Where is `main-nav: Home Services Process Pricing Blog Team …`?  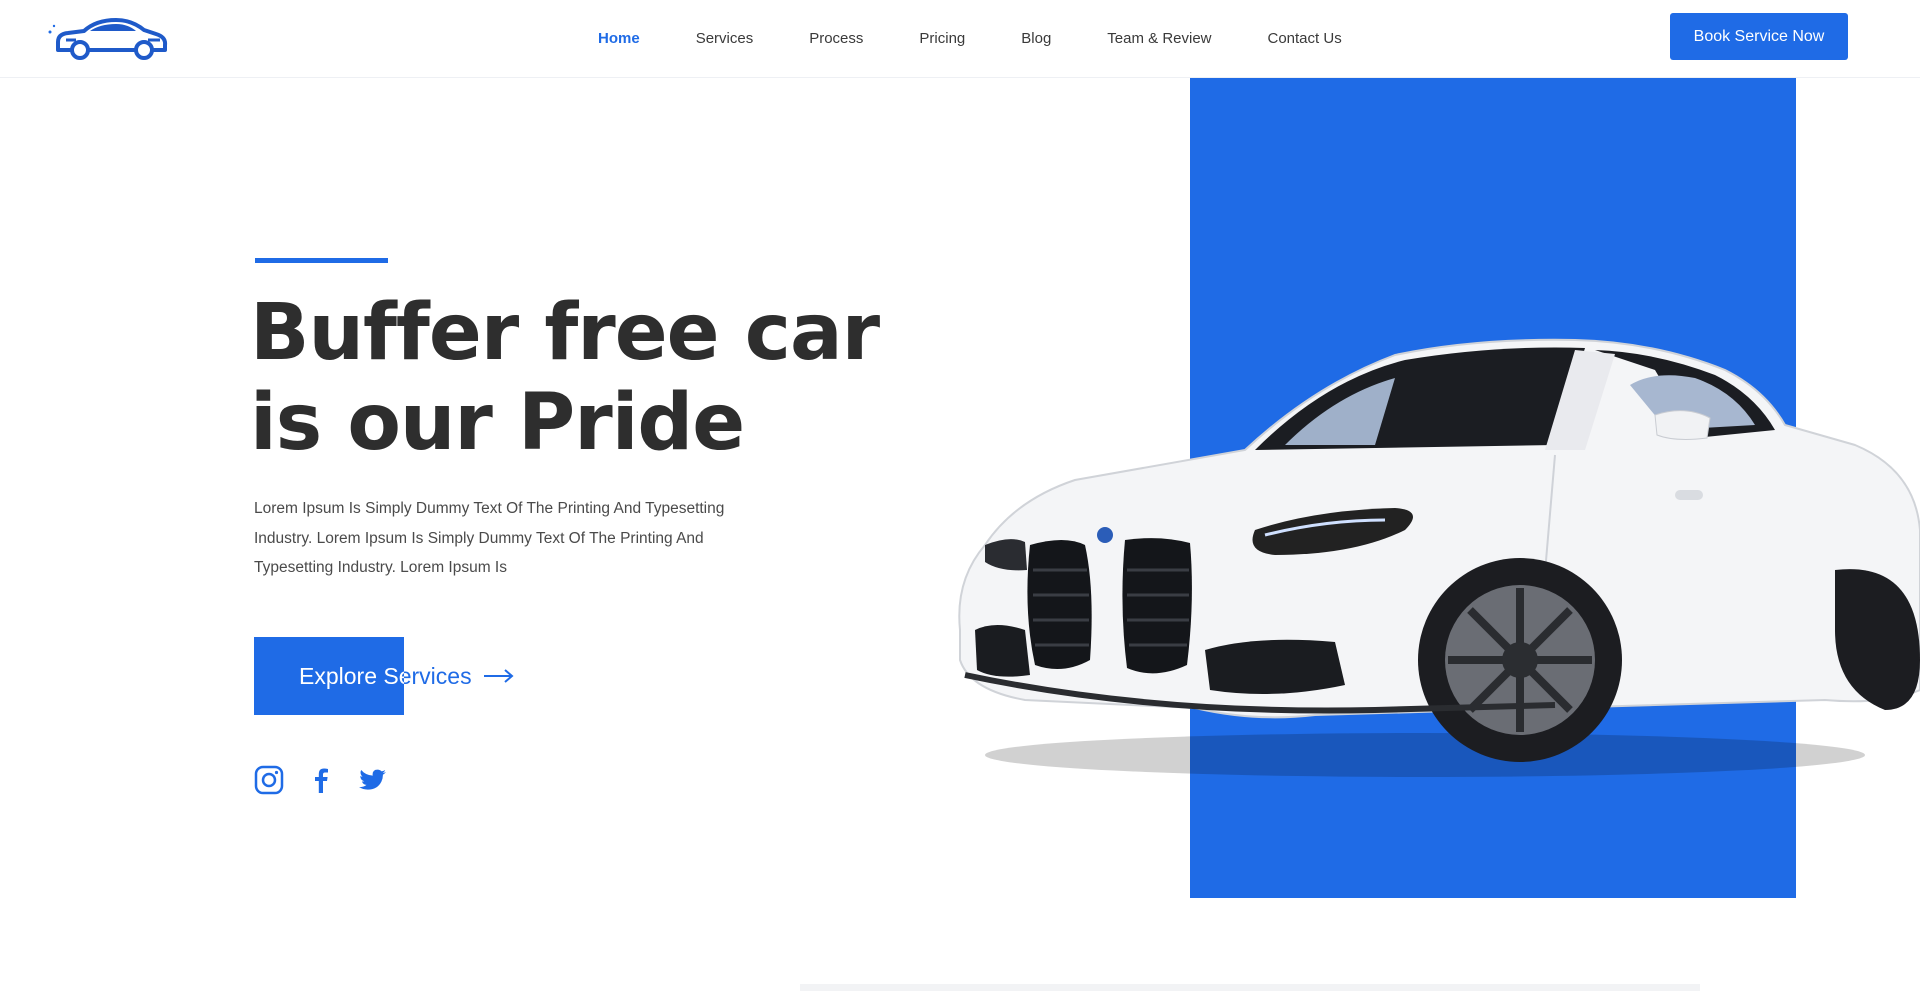 main-nav: Home Services Process Pricing Blog Team … is located at coordinates (970, 38).